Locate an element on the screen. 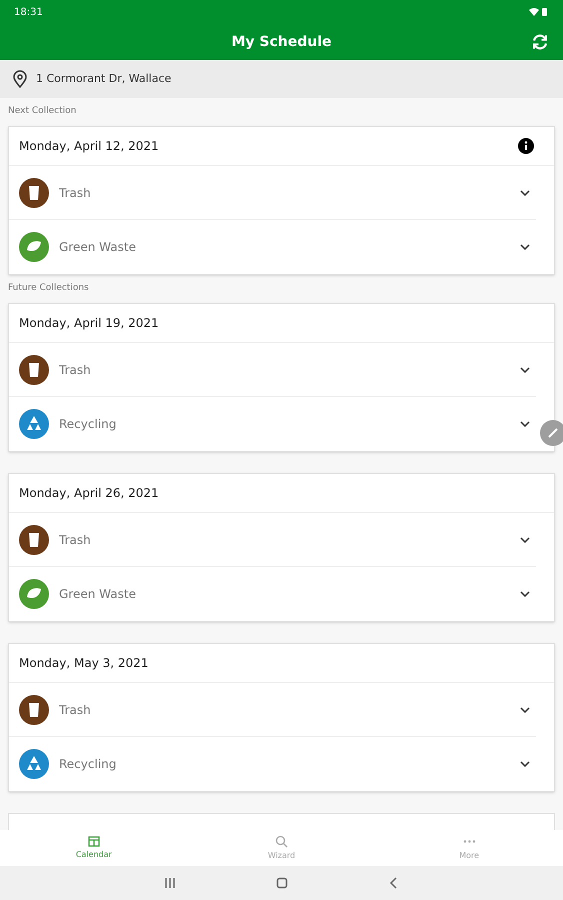 This screenshot has width=563, height=900. collection-date: Monday, May 3, 2021 is located at coordinates (83, 663).